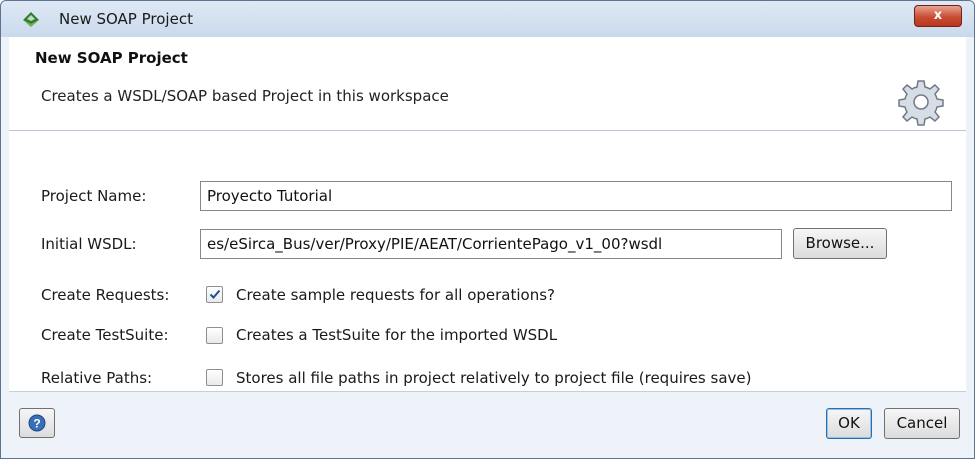 The height and width of the screenshot is (459, 975). I want to click on project-name-input: Proyecto Tutorial, so click(576, 196).